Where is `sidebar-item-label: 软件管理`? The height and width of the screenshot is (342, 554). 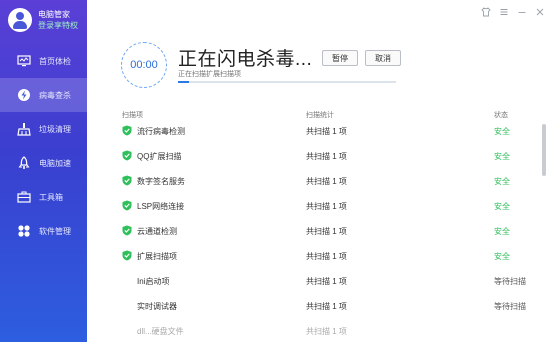
sidebar-item-label: 软件管理 is located at coordinates (55, 231).